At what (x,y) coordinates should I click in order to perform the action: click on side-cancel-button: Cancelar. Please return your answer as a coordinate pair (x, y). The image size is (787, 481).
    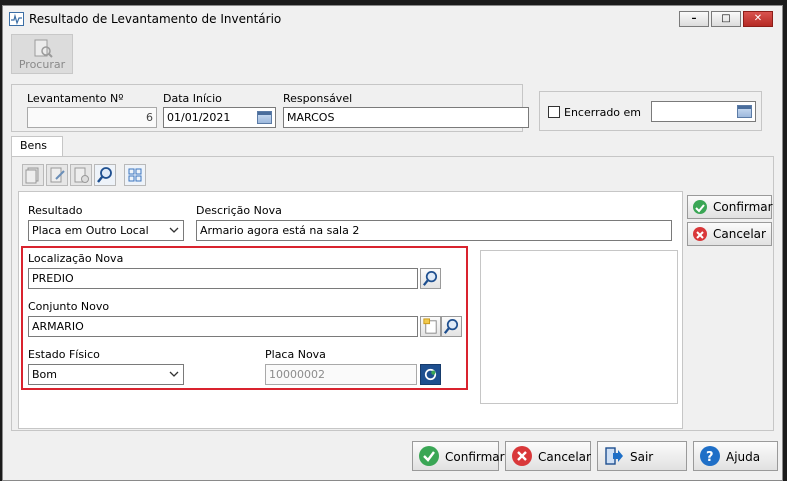
    Looking at the image, I should click on (729, 234).